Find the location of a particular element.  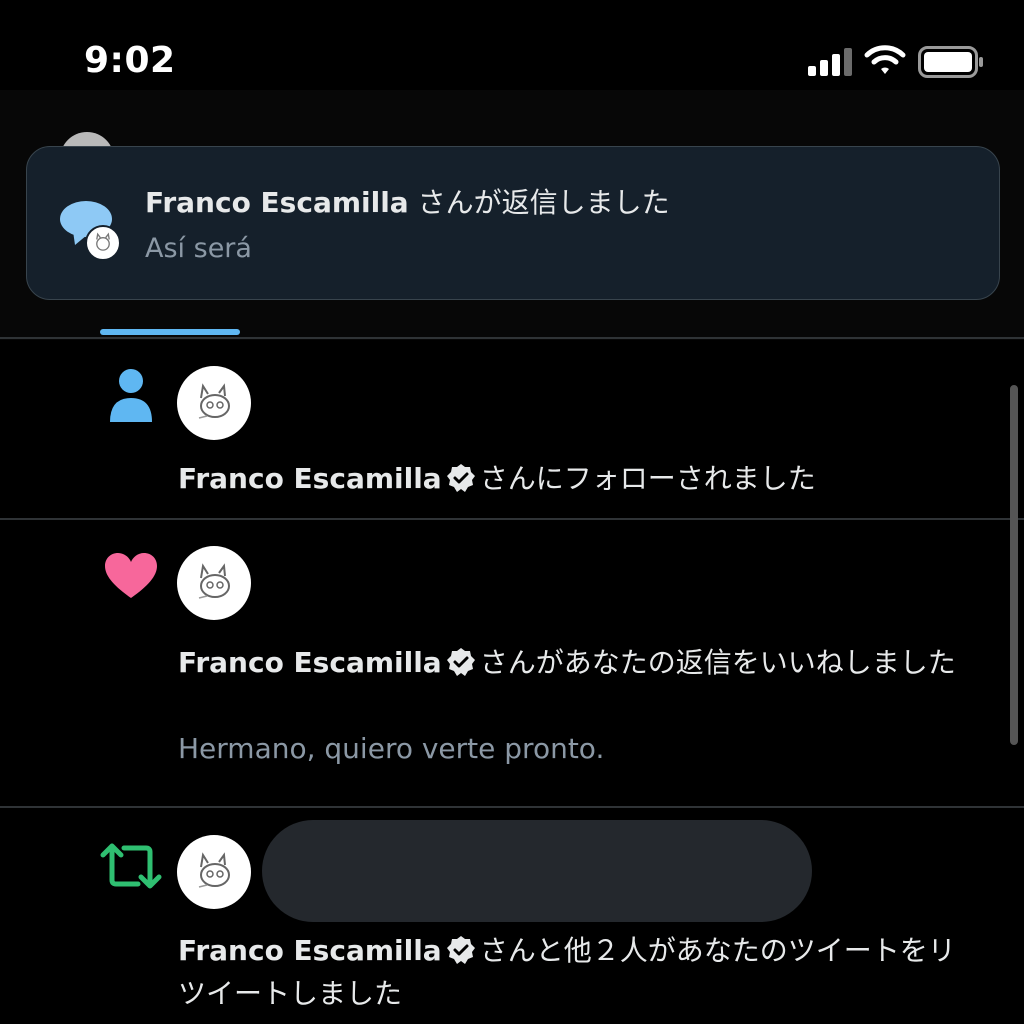

toast-action-text: さんが返信しました is located at coordinates (543, 202).